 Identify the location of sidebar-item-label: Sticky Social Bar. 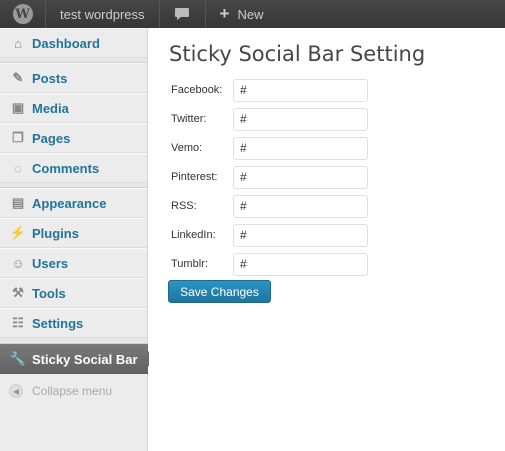
(85, 359).